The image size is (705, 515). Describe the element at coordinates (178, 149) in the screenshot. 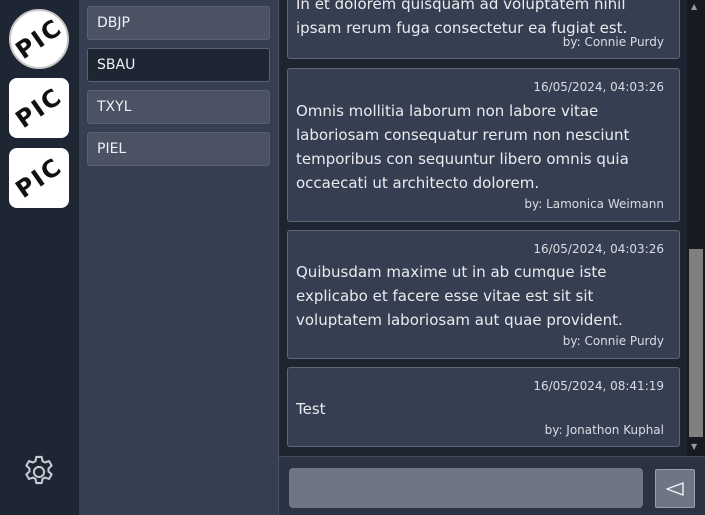

I see `channel-item: PIEL` at that location.